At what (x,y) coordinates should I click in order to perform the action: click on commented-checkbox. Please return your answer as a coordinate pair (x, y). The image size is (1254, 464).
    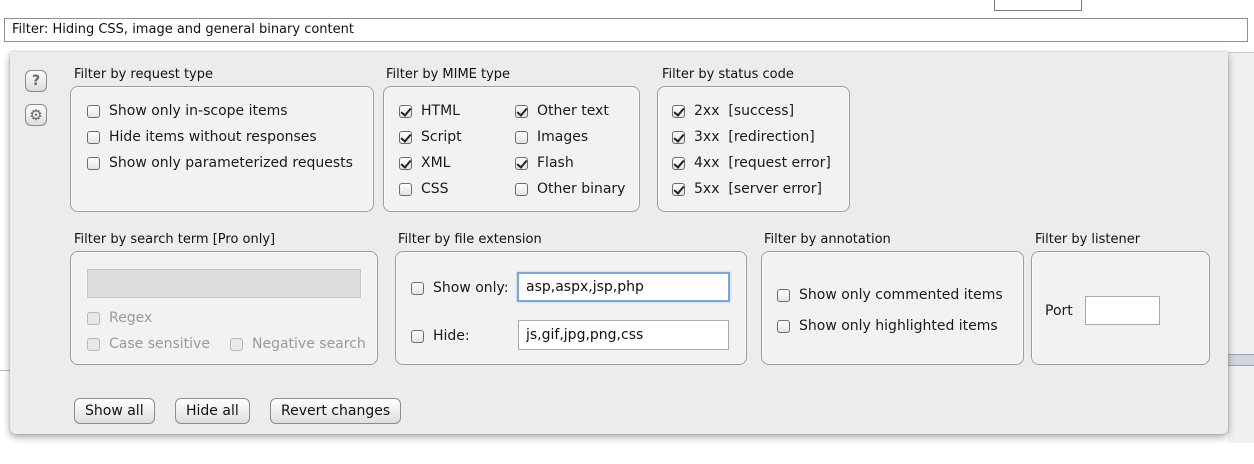
    Looking at the image, I should click on (783, 295).